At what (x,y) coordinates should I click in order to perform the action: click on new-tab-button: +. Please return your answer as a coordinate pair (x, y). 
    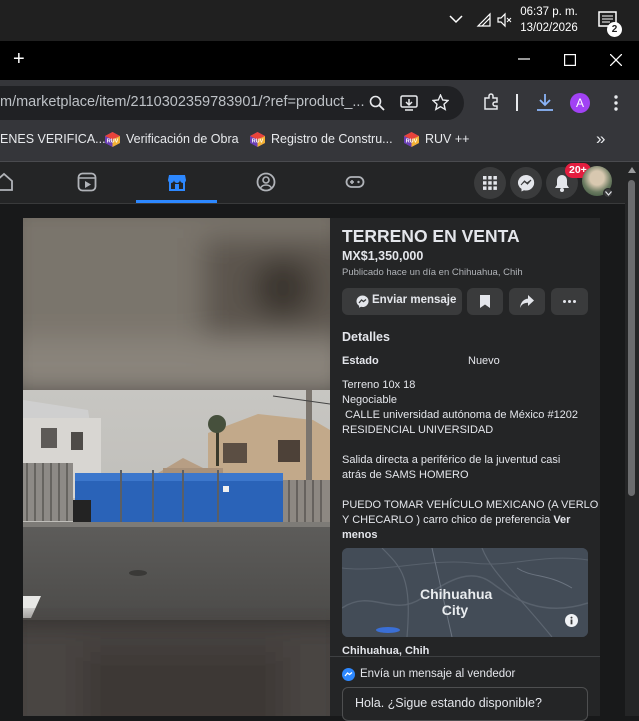
    Looking at the image, I should click on (19, 59).